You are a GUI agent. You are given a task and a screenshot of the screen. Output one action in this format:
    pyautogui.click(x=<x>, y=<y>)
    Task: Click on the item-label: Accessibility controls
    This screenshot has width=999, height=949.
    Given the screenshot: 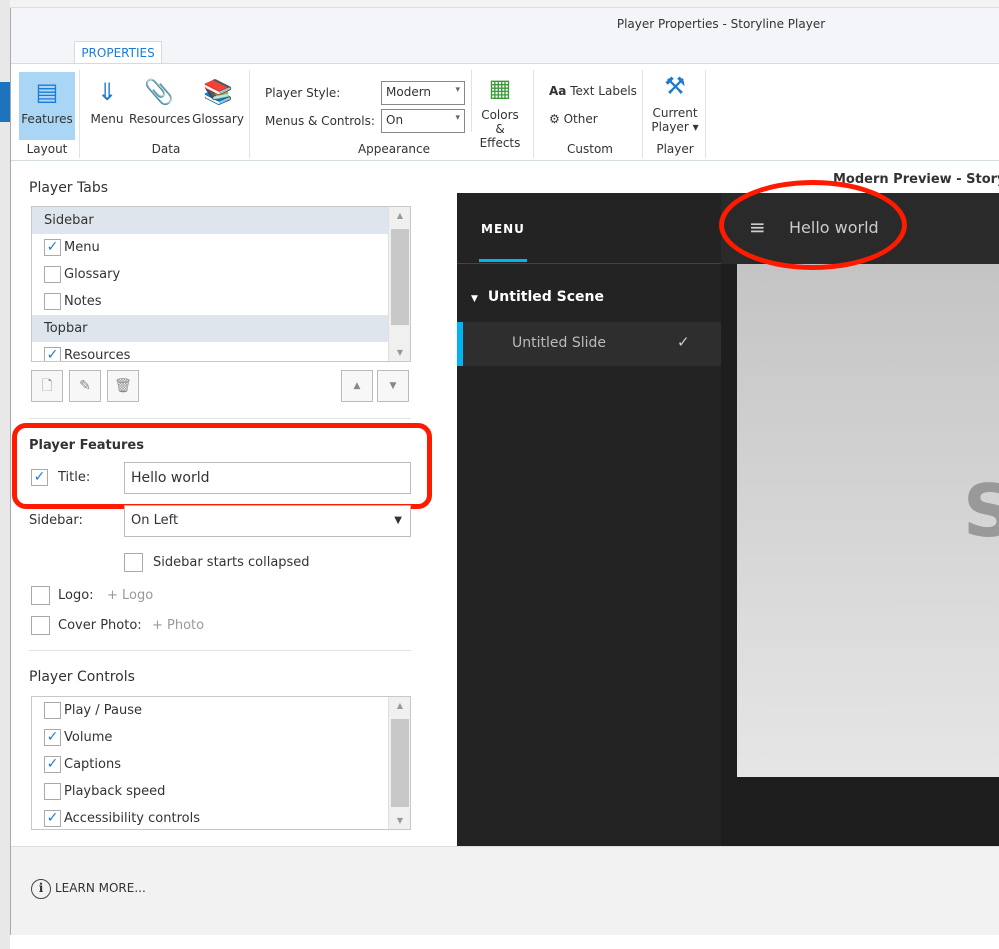 What is the action you would take?
    pyautogui.click(x=132, y=818)
    